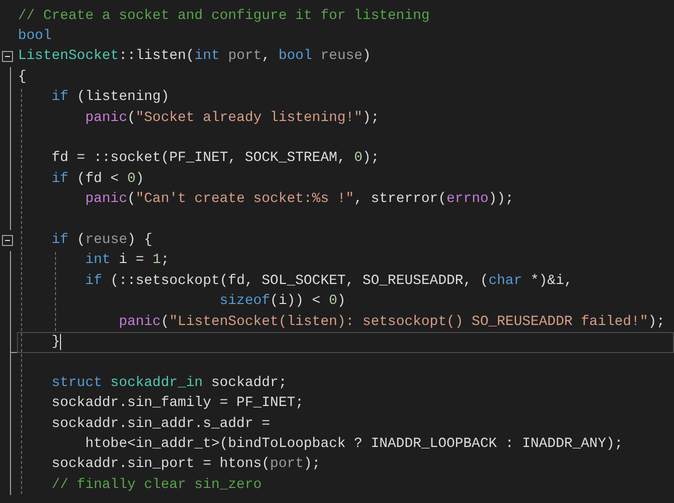 The height and width of the screenshot is (503, 674). What do you see at coordinates (156, 485) in the screenshot?
I see `code-line: // finally clear sin_zero` at bounding box center [156, 485].